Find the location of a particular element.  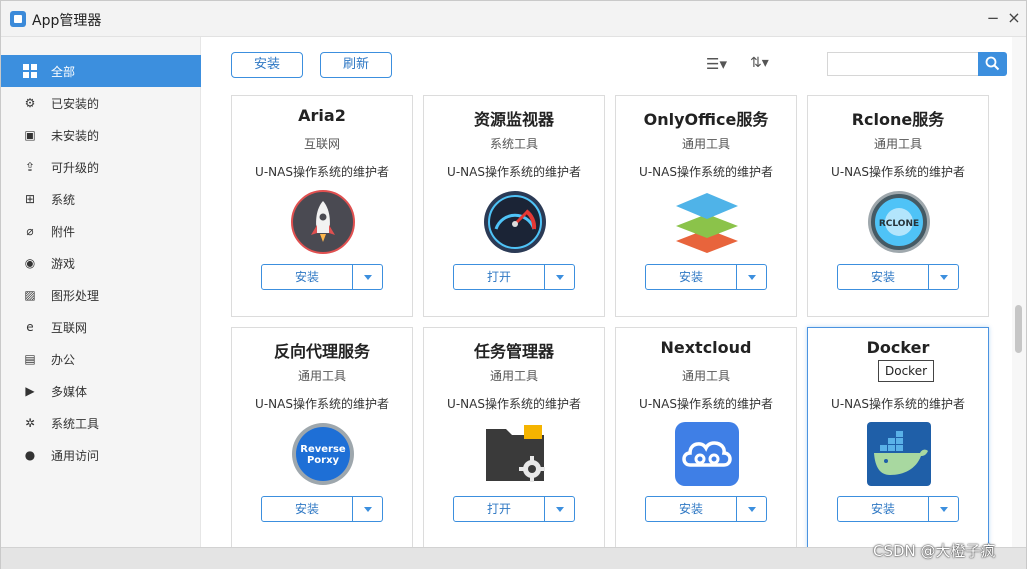

sidebar-item-all: 全部 is located at coordinates (101, 71).